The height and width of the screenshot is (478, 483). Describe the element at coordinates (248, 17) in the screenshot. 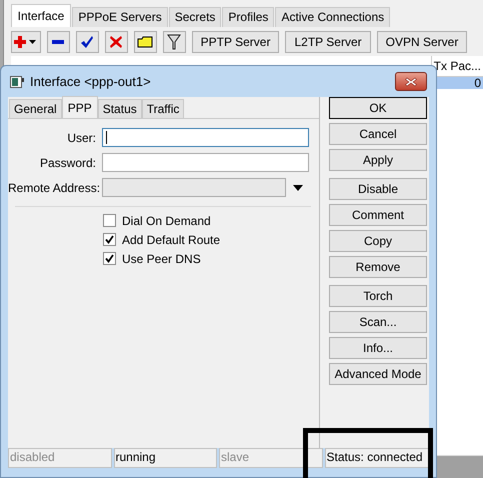

I see `tab: Profiles` at that location.